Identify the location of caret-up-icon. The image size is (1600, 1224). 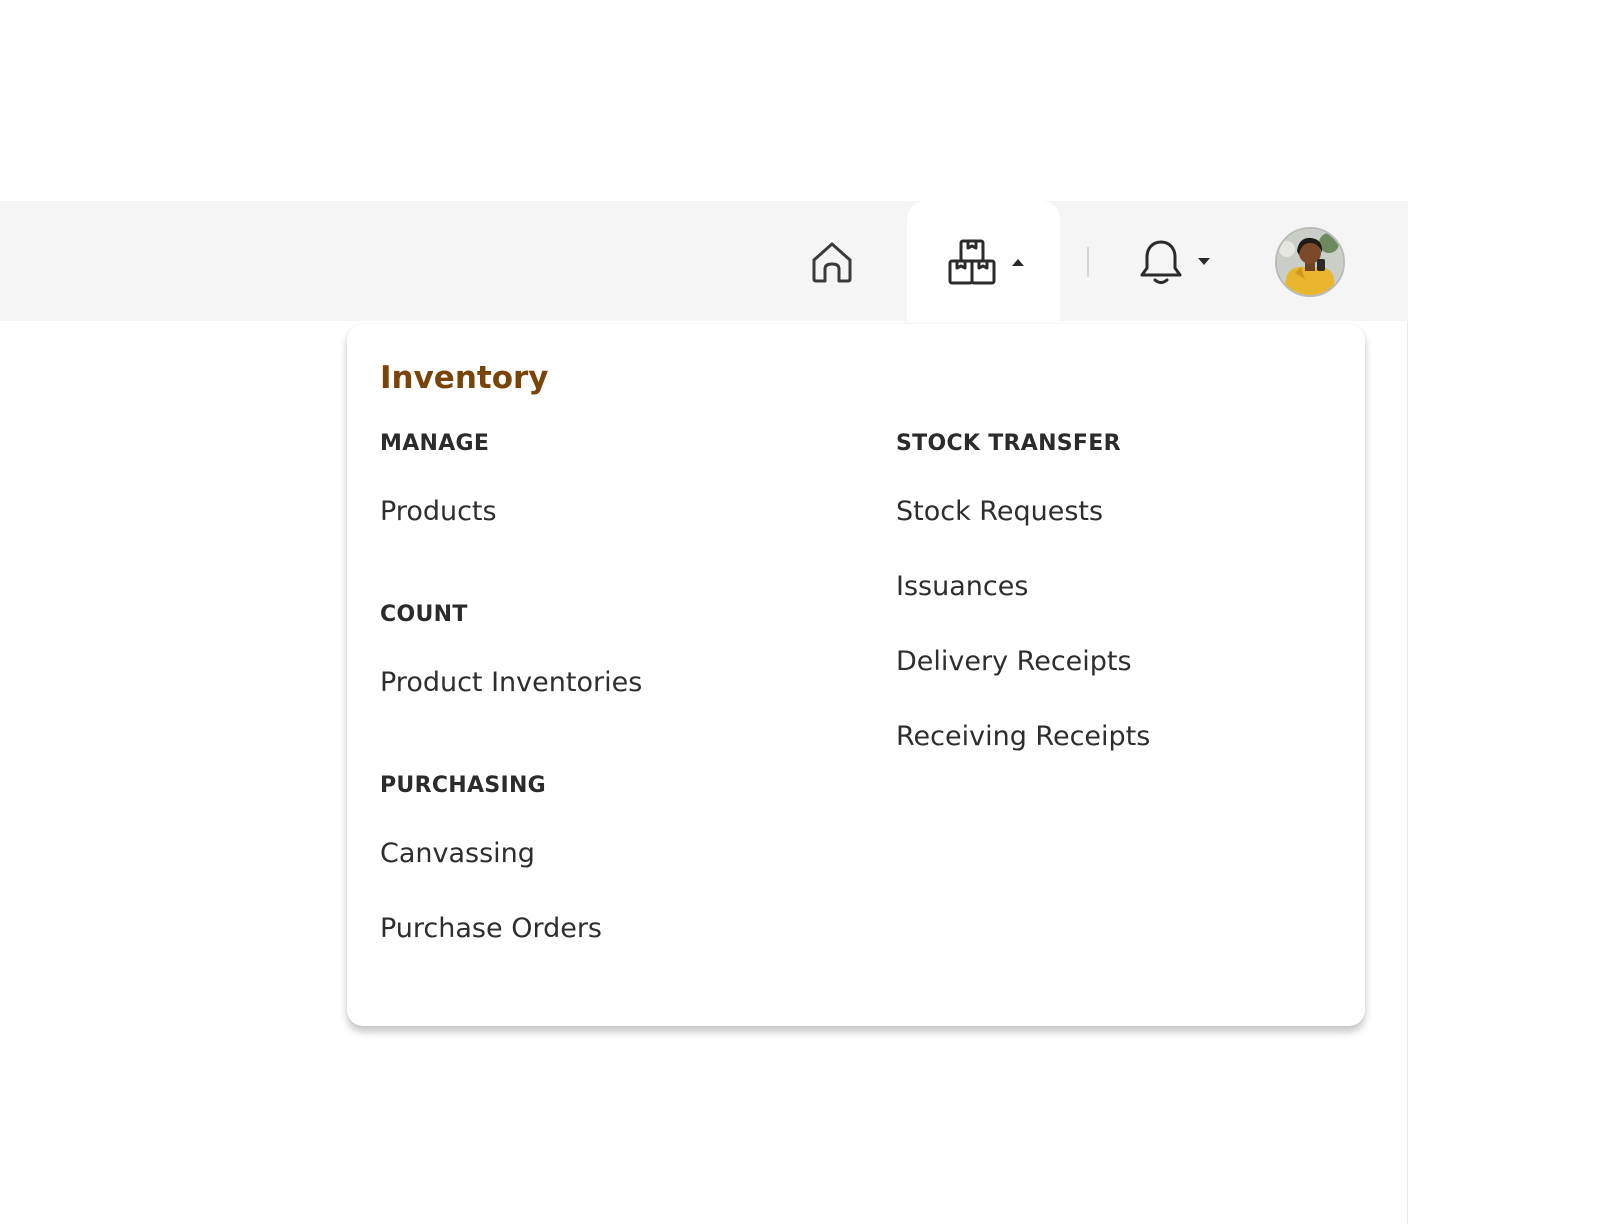
(1018, 262).